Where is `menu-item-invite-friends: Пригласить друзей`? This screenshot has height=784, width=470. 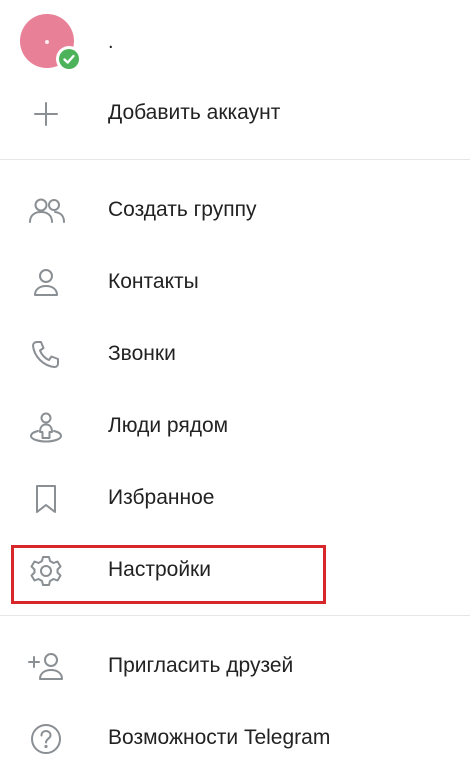
menu-item-invite-friends: Пригласить друзей is located at coordinates (235, 666).